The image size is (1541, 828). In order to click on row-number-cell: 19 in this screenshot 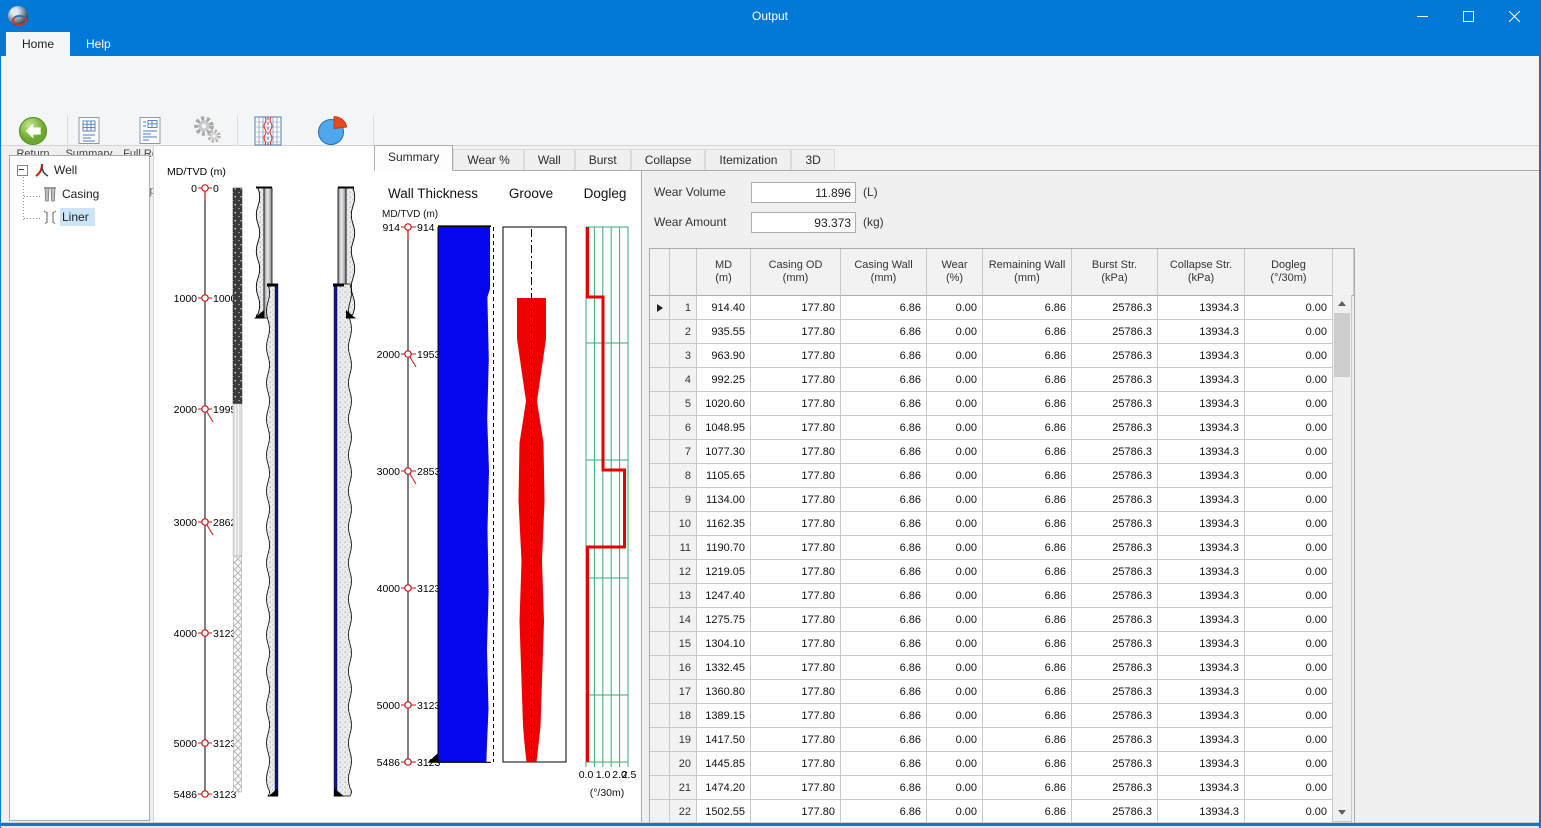, I will do `click(683, 740)`.